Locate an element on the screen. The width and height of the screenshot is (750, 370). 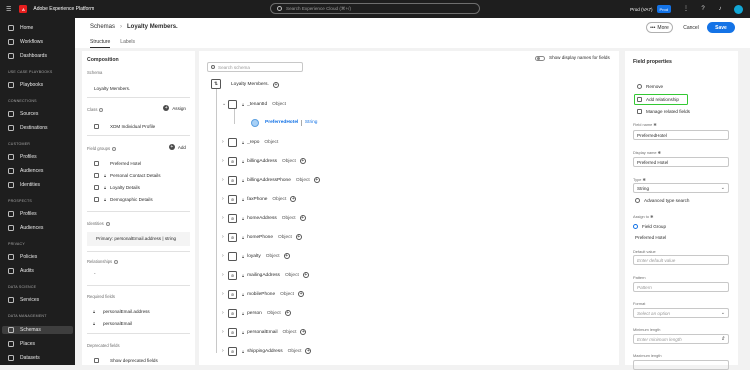
field-row-billingaddress: › ⊘ 🔒︎ billingAddress Object + is located at coordinates (264, 161).